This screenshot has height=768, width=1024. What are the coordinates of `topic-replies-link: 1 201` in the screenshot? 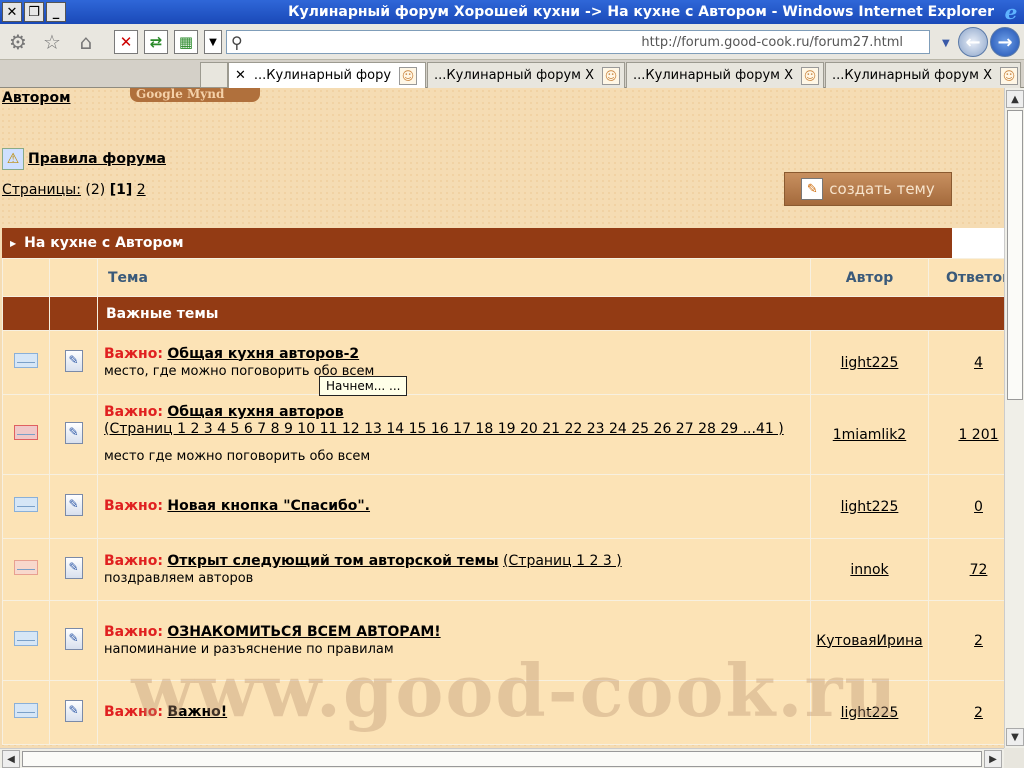 It's located at (978, 435).